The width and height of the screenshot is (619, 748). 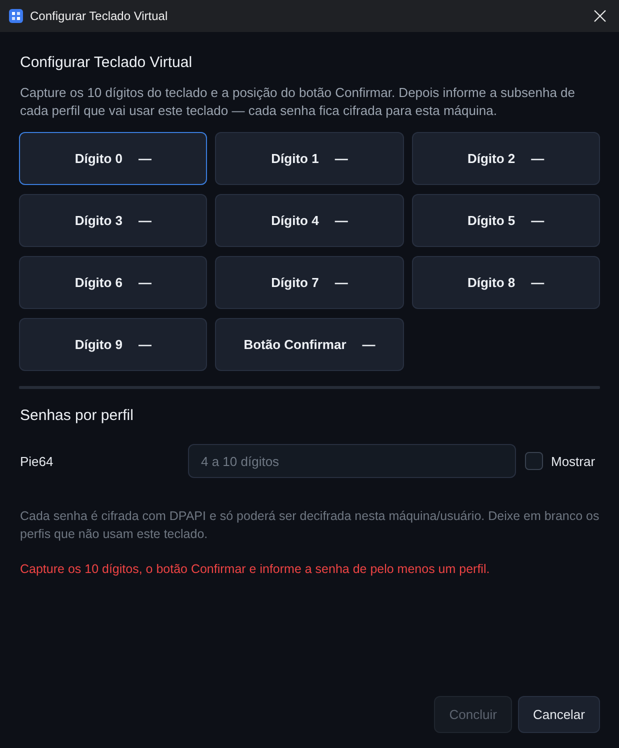 I want to click on dialog-heading: Configurar Teclado Virtual, so click(x=107, y=63).